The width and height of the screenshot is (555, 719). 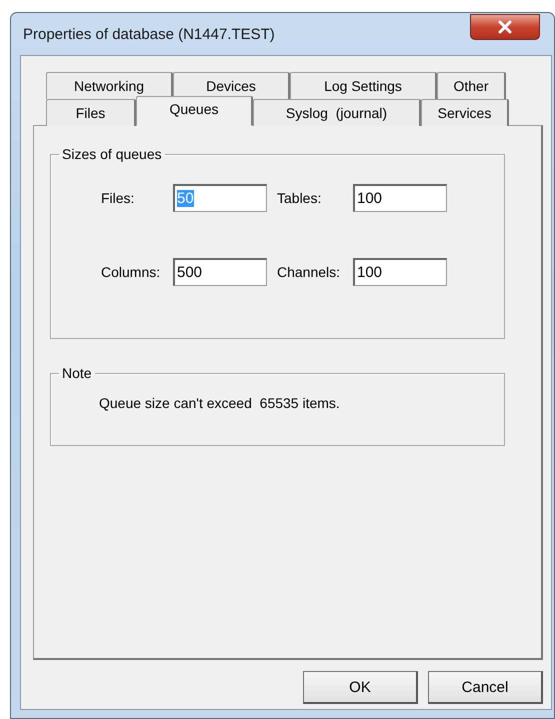 What do you see at coordinates (131, 272) in the screenshot?
I see `field-label: Columns:` at bounding box center [131, 272].